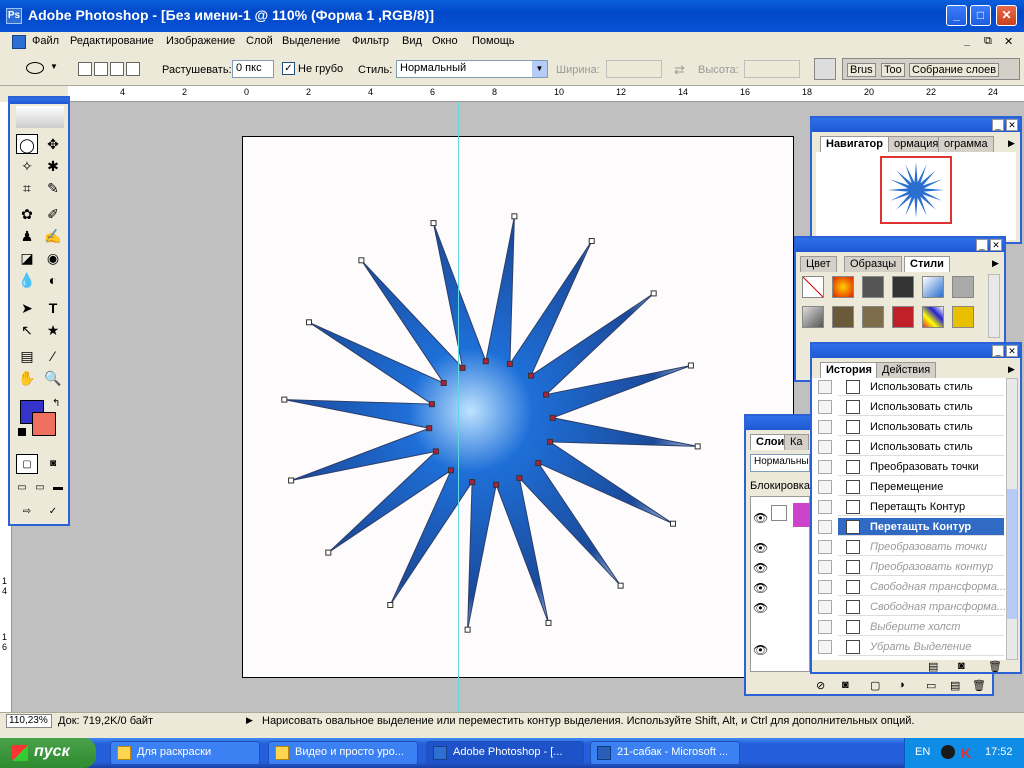  I want to click on tab-info: ормация, so click(916, 144).